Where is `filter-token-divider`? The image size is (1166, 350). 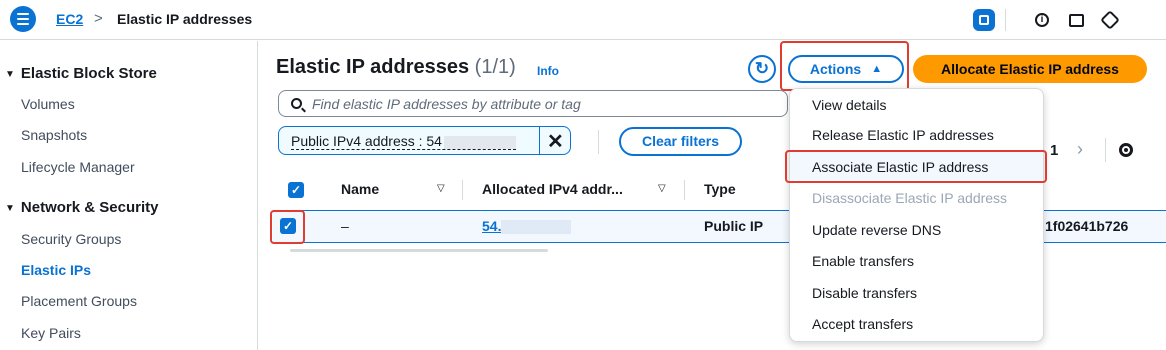
filter-token-divider is located at coordinates (539, 140).